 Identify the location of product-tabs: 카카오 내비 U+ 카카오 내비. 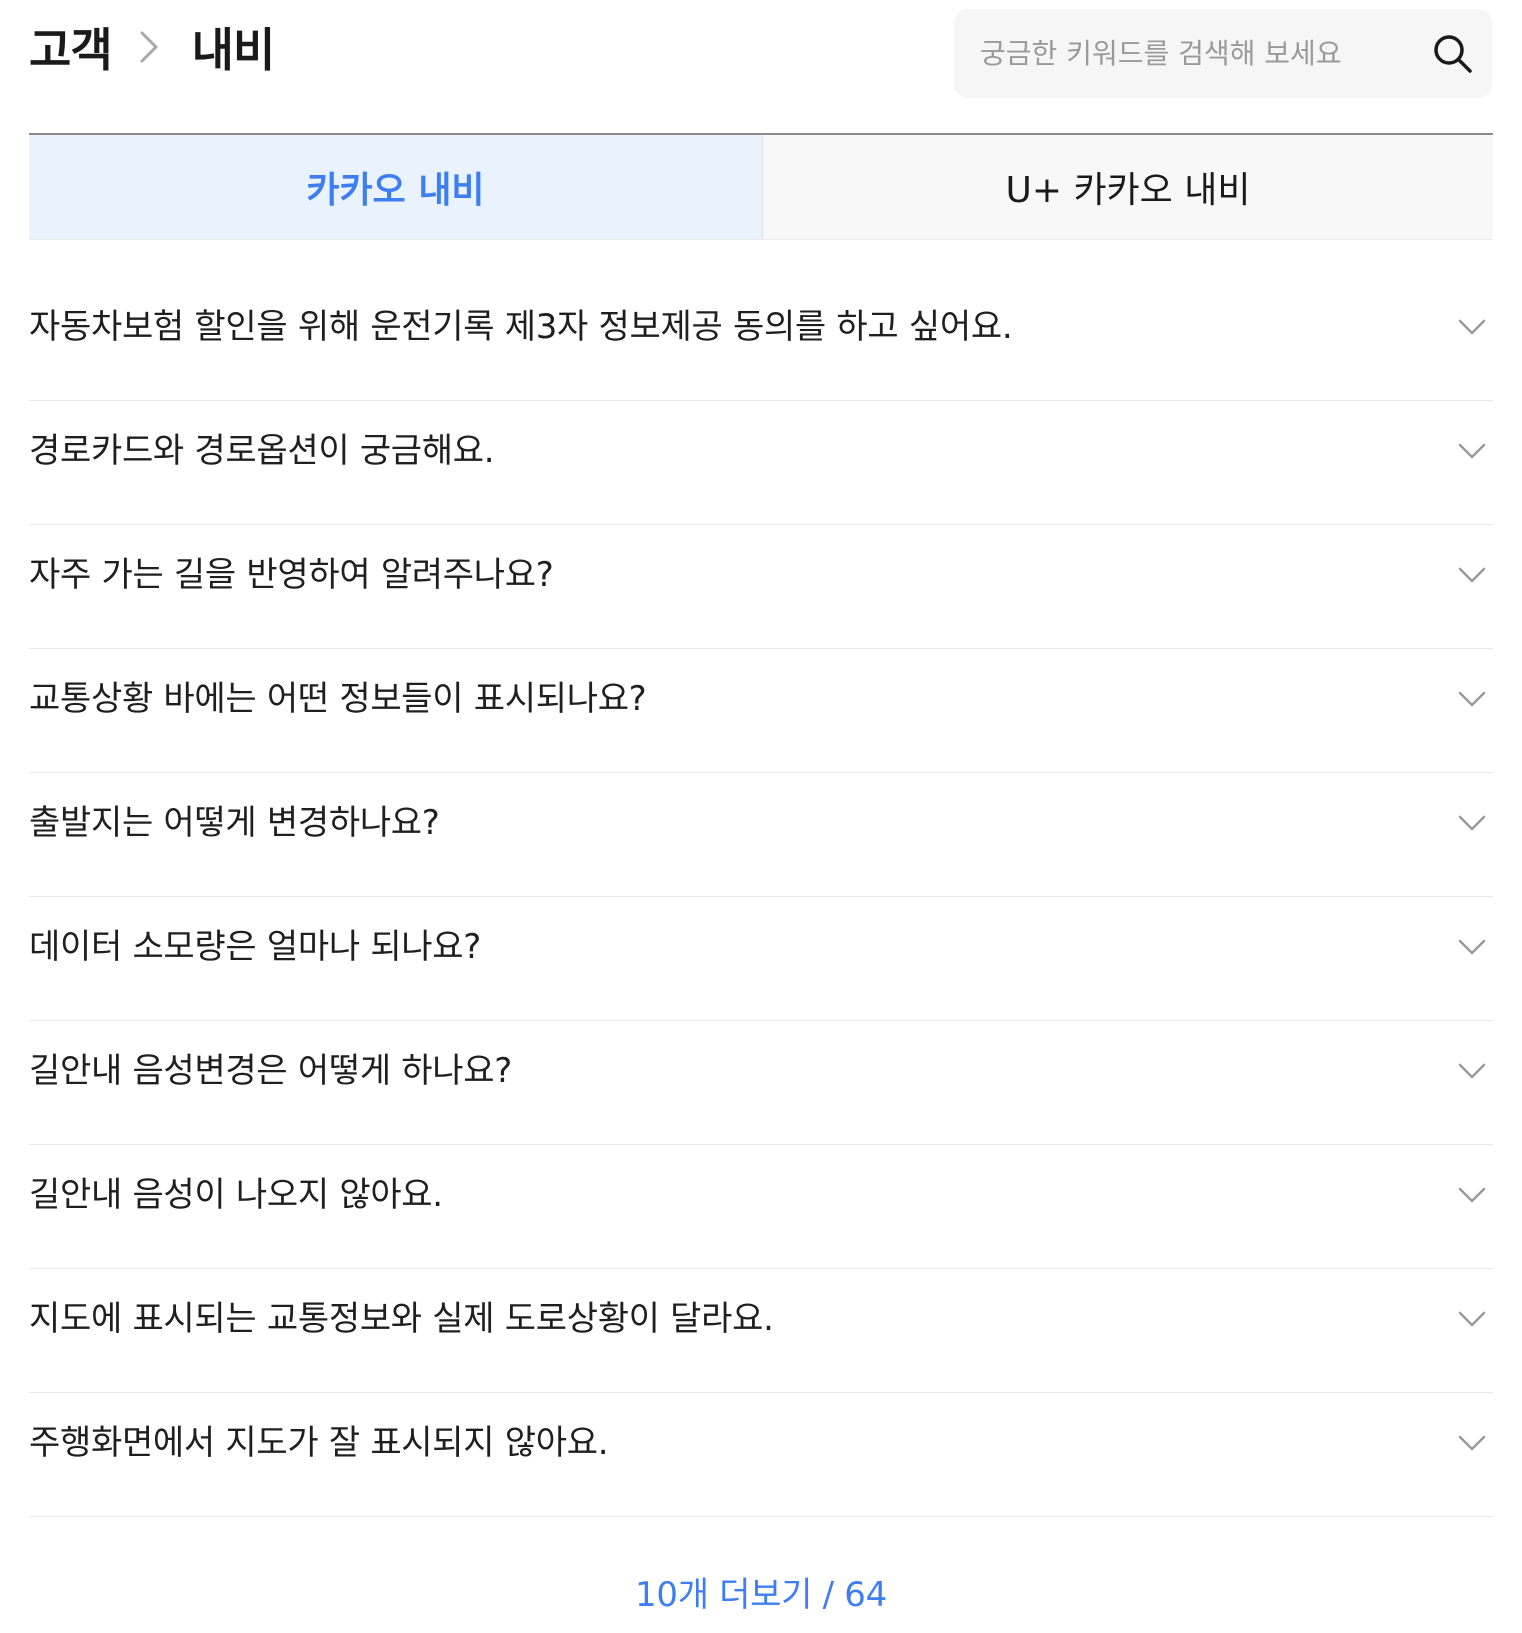
(761, 186).